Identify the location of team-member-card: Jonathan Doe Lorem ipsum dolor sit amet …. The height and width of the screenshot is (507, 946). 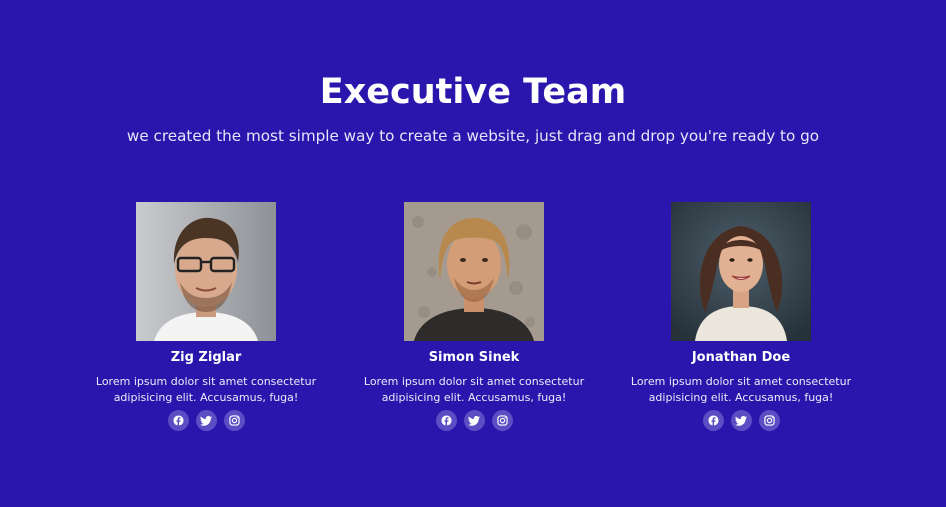
(741, 316).